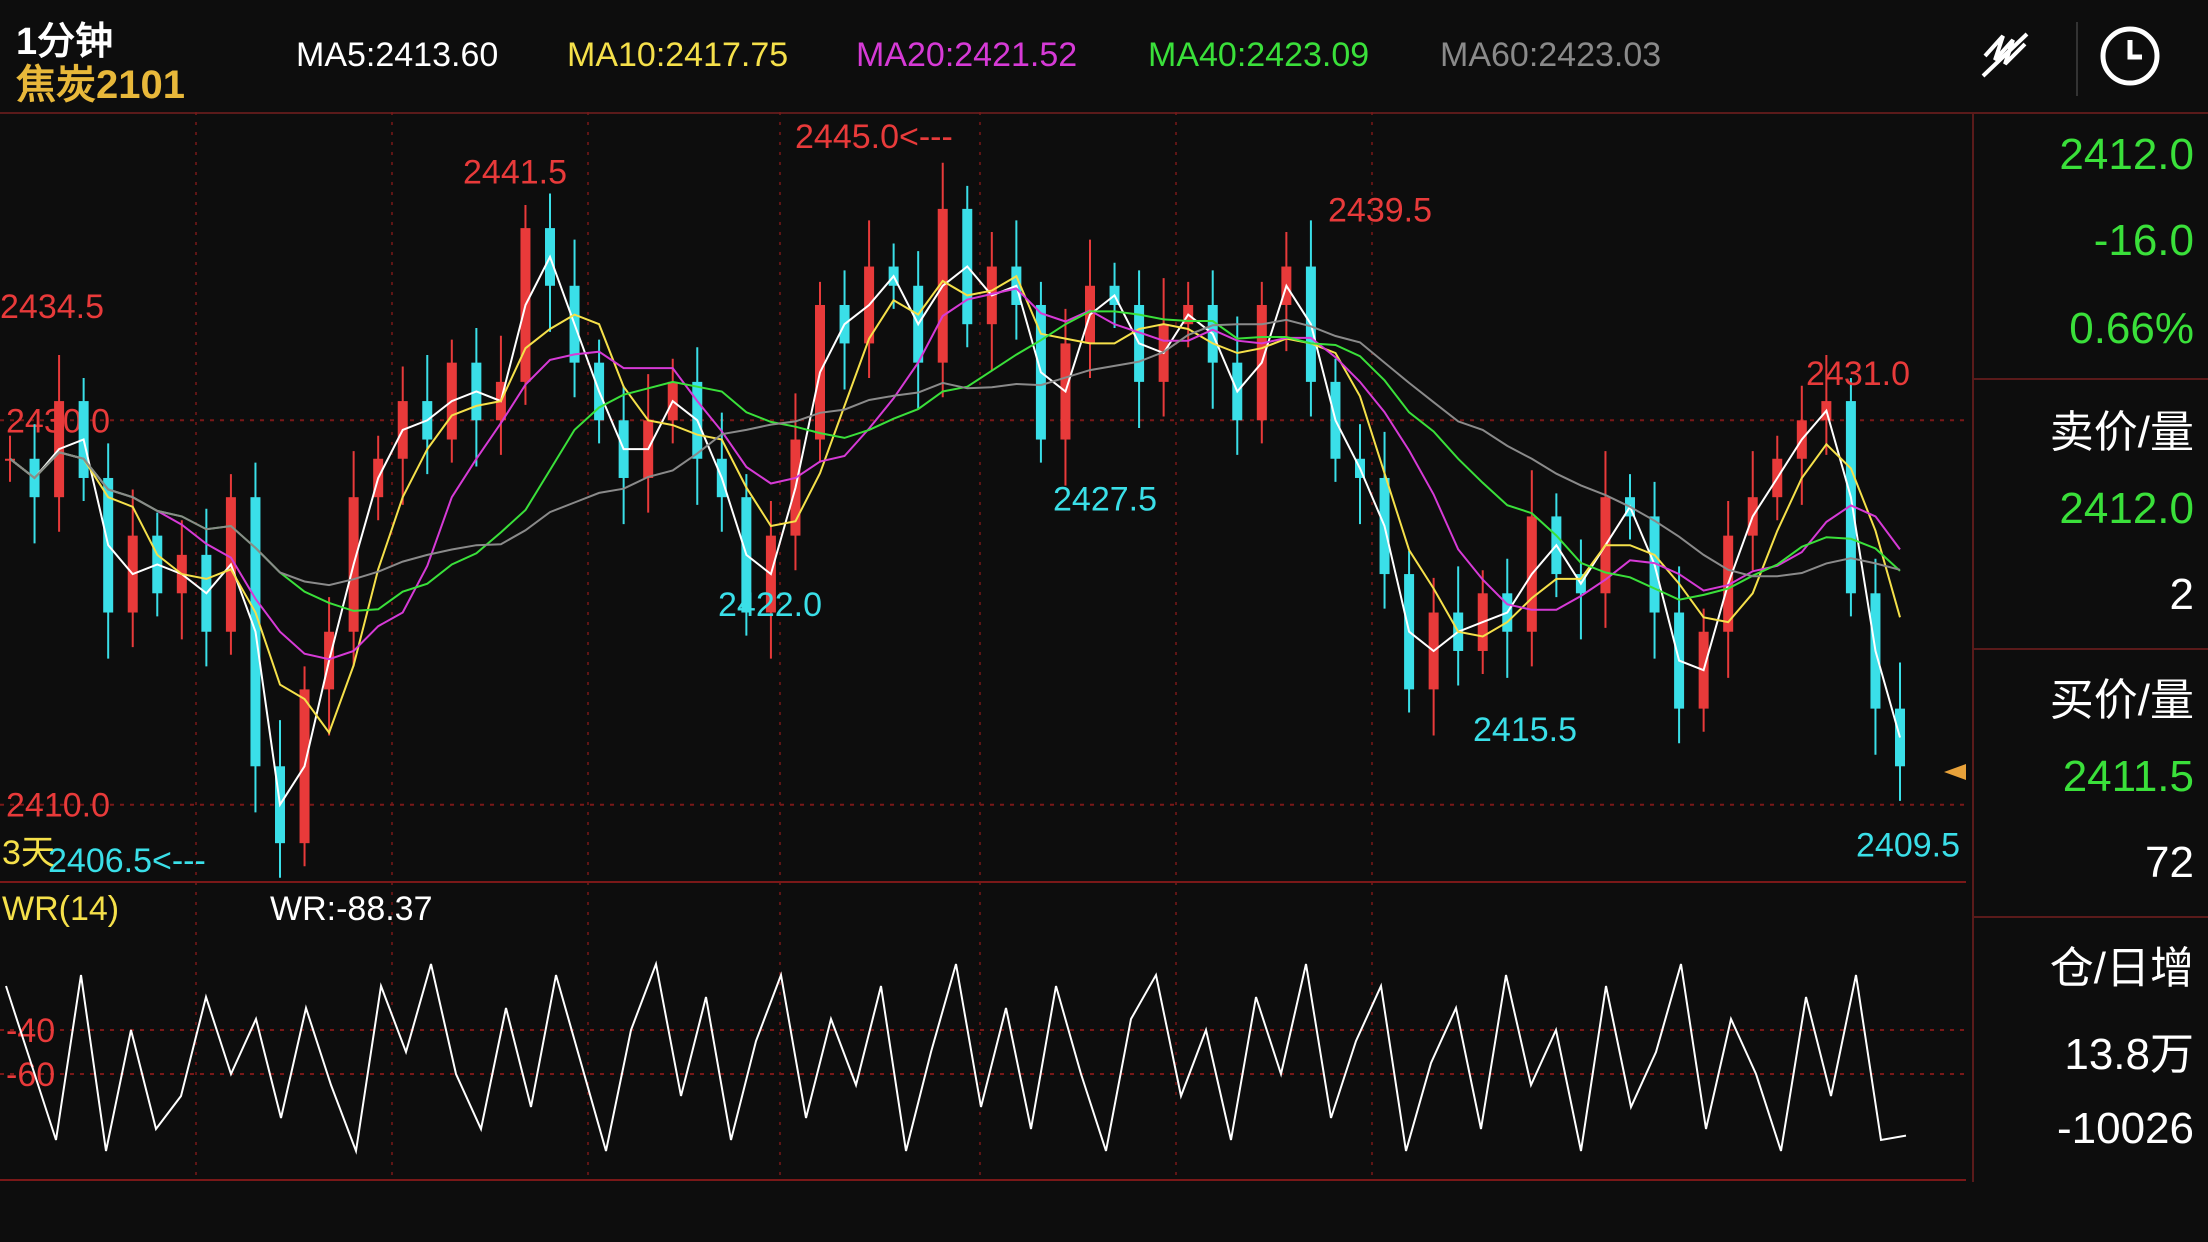  Describe the element at coordinates (127, 861) in the screenshot. I see `price-annotation: 2406.5<---` at that location.